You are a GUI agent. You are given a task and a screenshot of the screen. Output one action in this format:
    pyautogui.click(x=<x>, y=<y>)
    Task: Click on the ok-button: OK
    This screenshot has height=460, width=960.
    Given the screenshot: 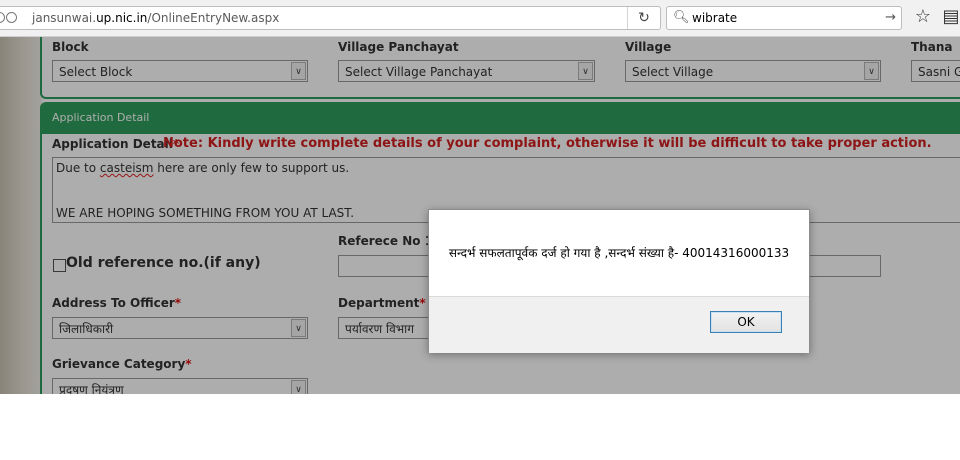 What is the action you would take?
    pyautogui.click(x=746, y=322)
    